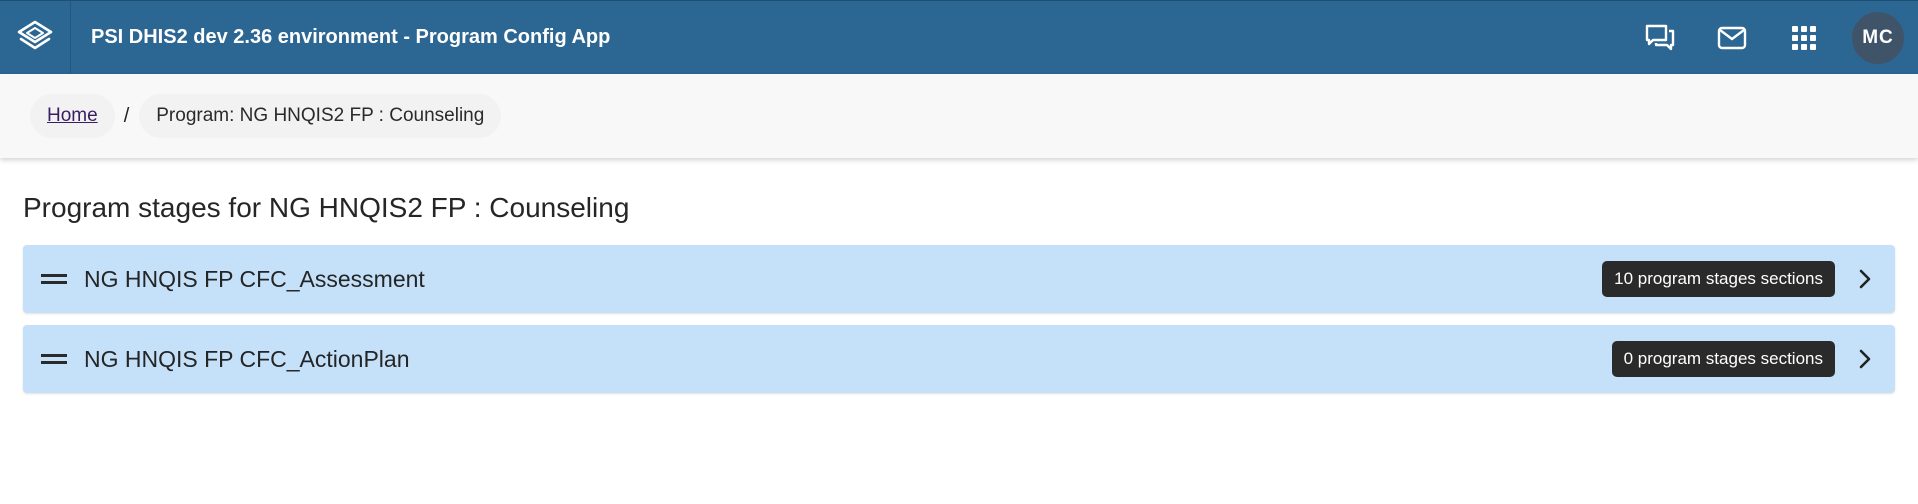  What do you see at coordinates (1878, 37) in the screenshot?
I see `user-avatar: MC` at bounding box center [1878, 37].